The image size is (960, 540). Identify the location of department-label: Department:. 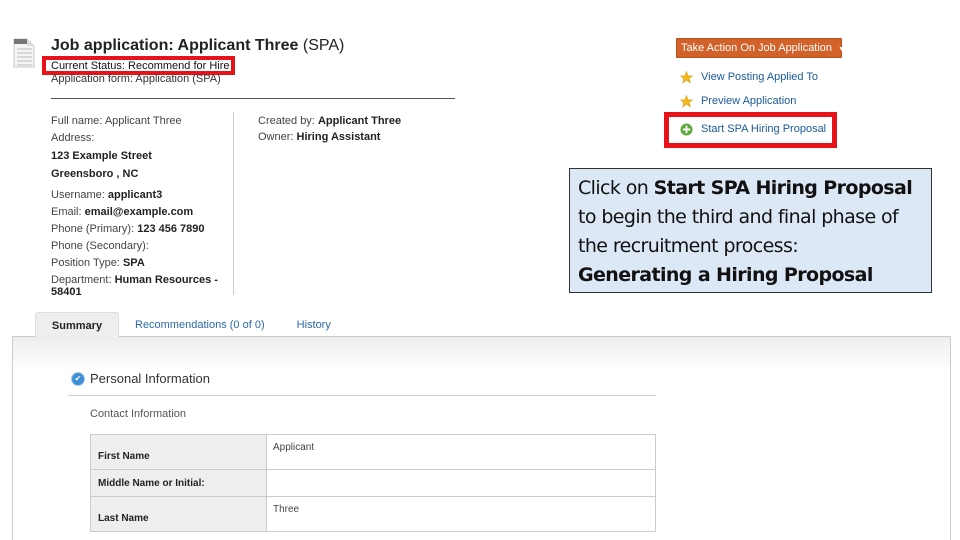
(81, 280).